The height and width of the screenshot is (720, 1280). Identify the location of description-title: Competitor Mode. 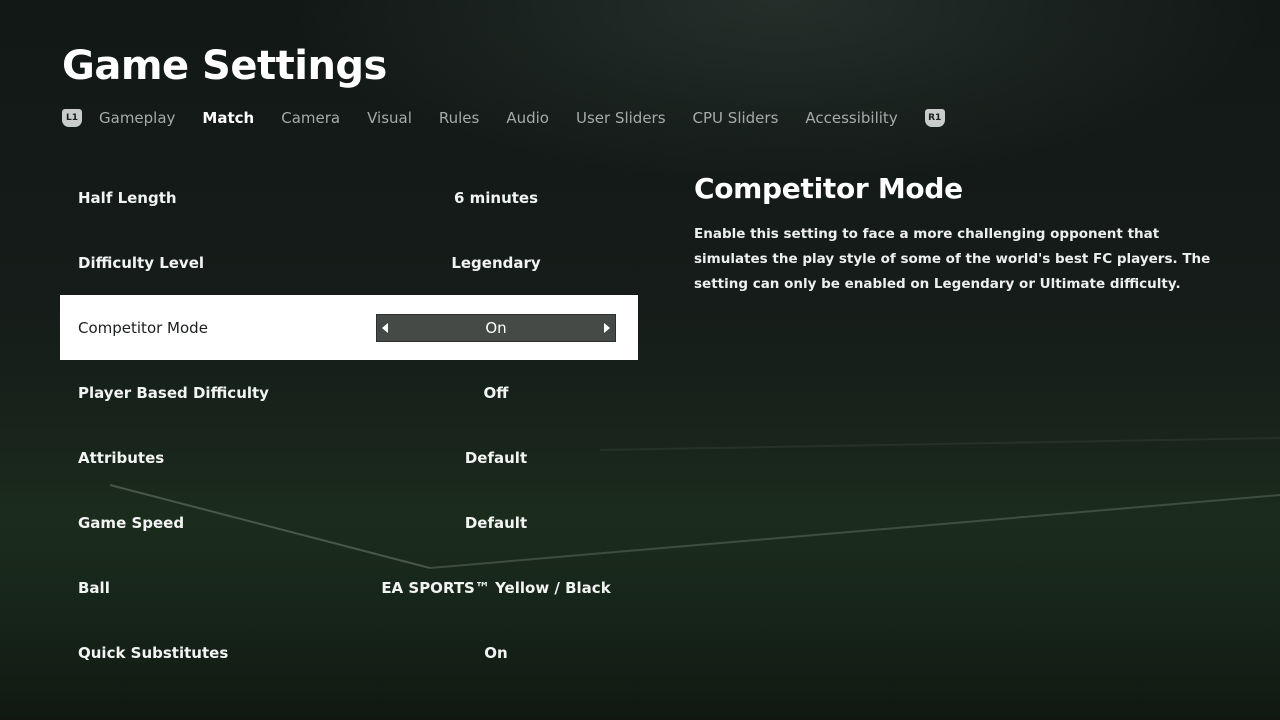
(828, 188).